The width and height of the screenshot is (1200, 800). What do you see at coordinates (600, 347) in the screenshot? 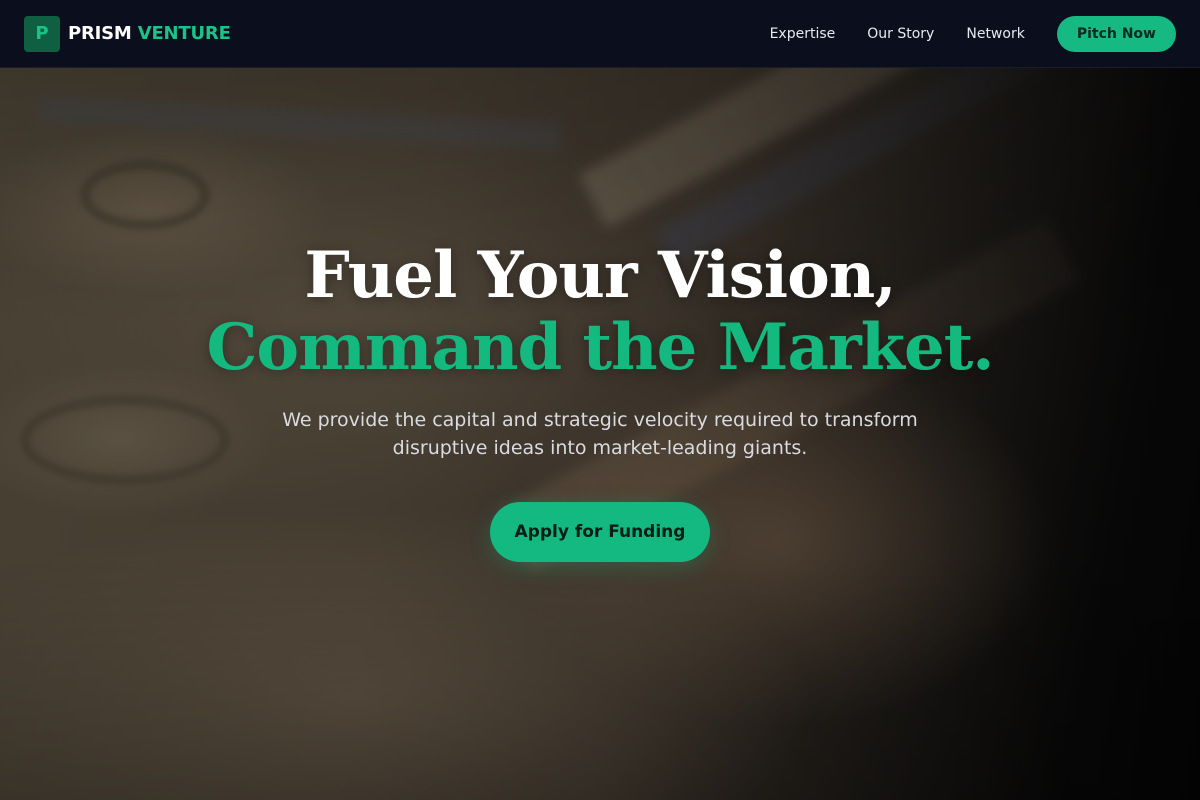
I see `hero-headline-line2: Command the Market.` at bounding box center [600, 347].